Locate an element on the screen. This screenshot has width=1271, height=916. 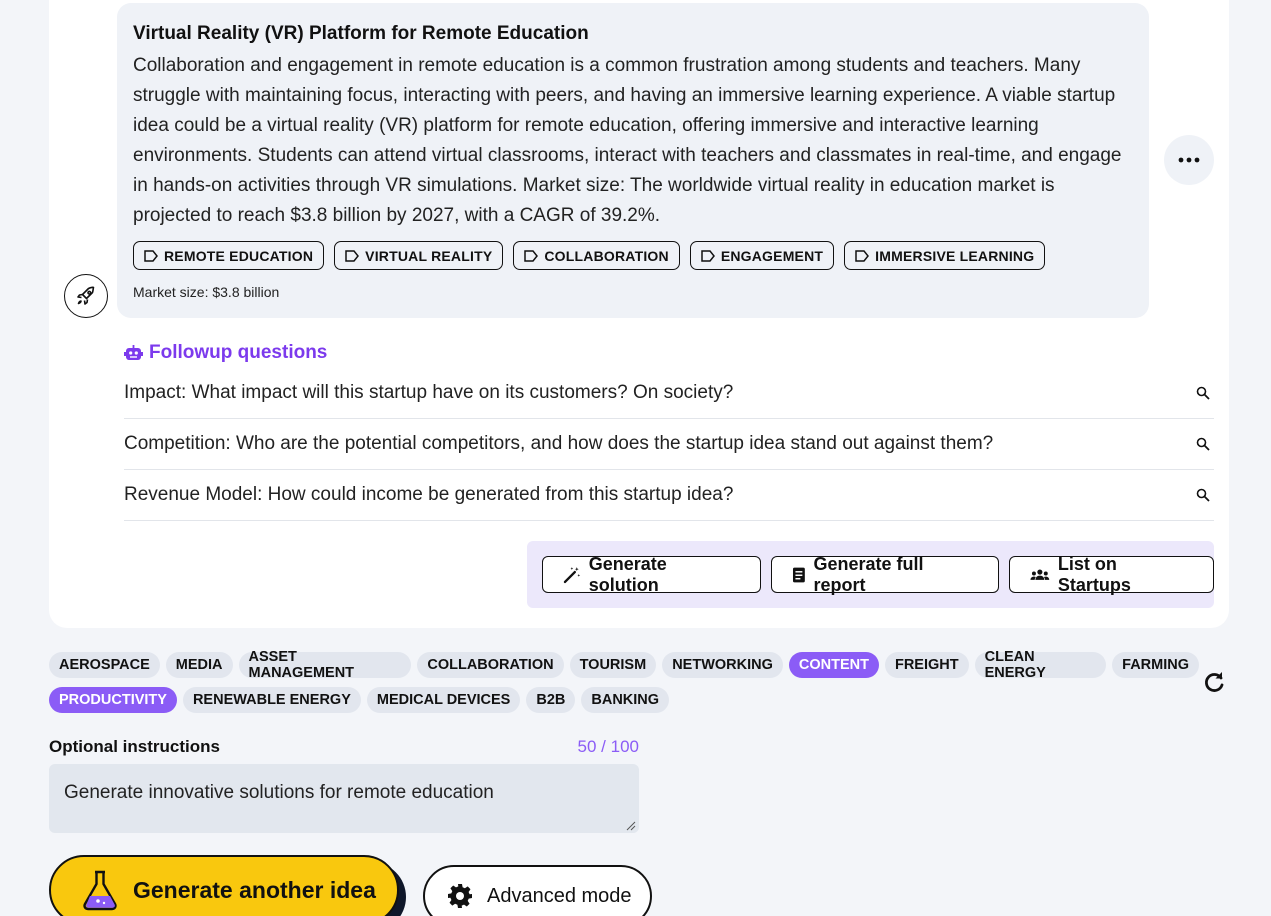
list-on-startups-label: List on Startups is located at coordinates (1094, 574).